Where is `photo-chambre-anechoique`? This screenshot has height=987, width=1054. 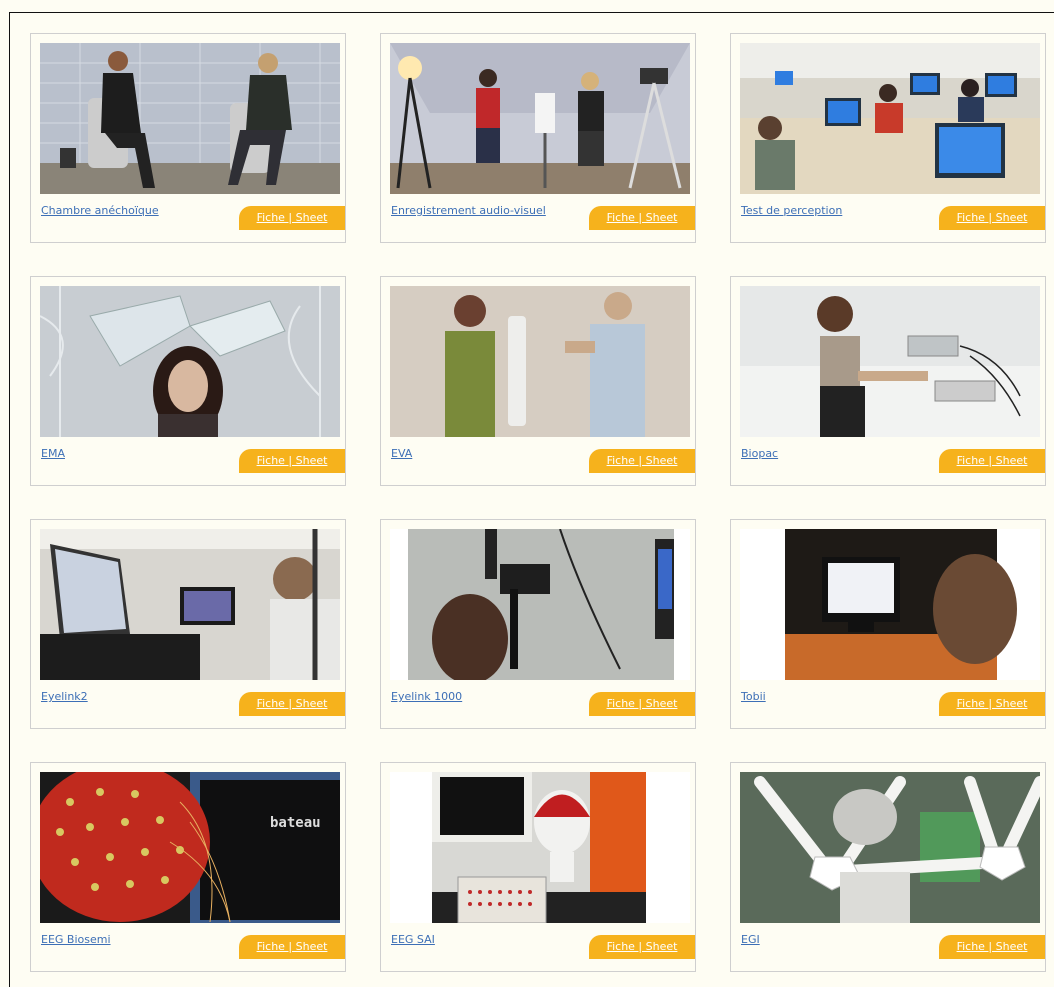 photo-chambre-anechoique is located at coordinates (190, 118).